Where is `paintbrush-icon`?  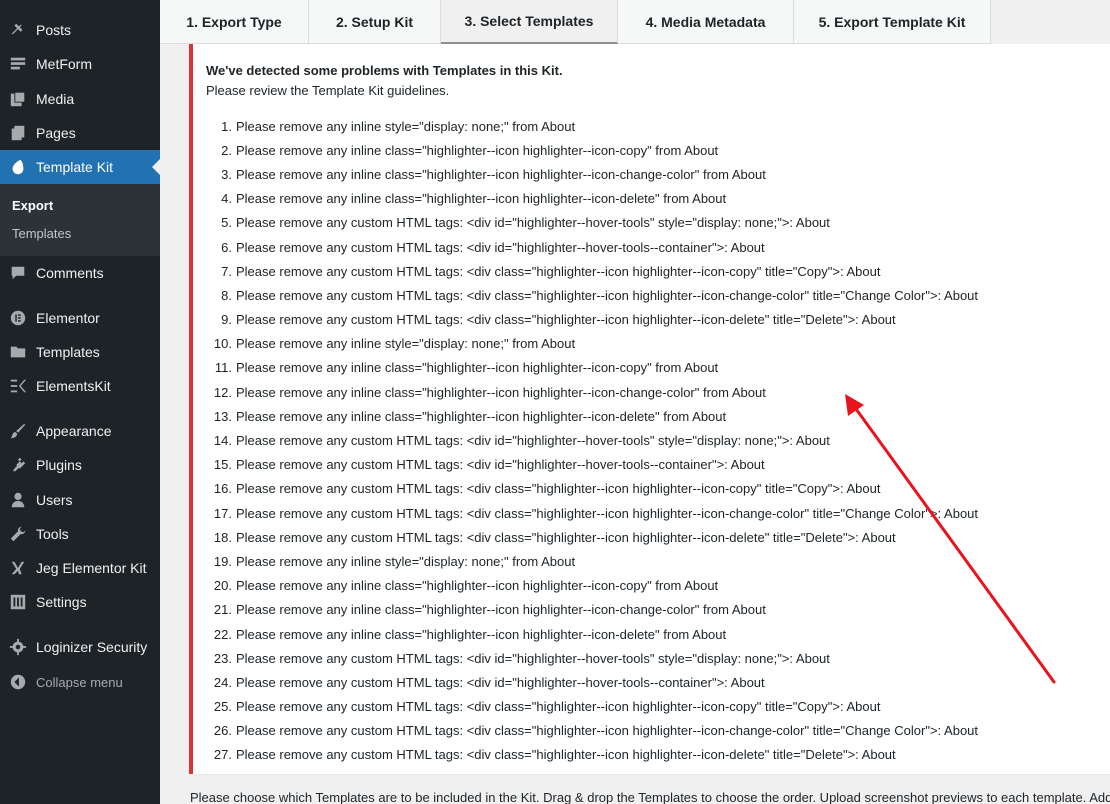 paintbrush-icon is located at coordinates (18, 431).